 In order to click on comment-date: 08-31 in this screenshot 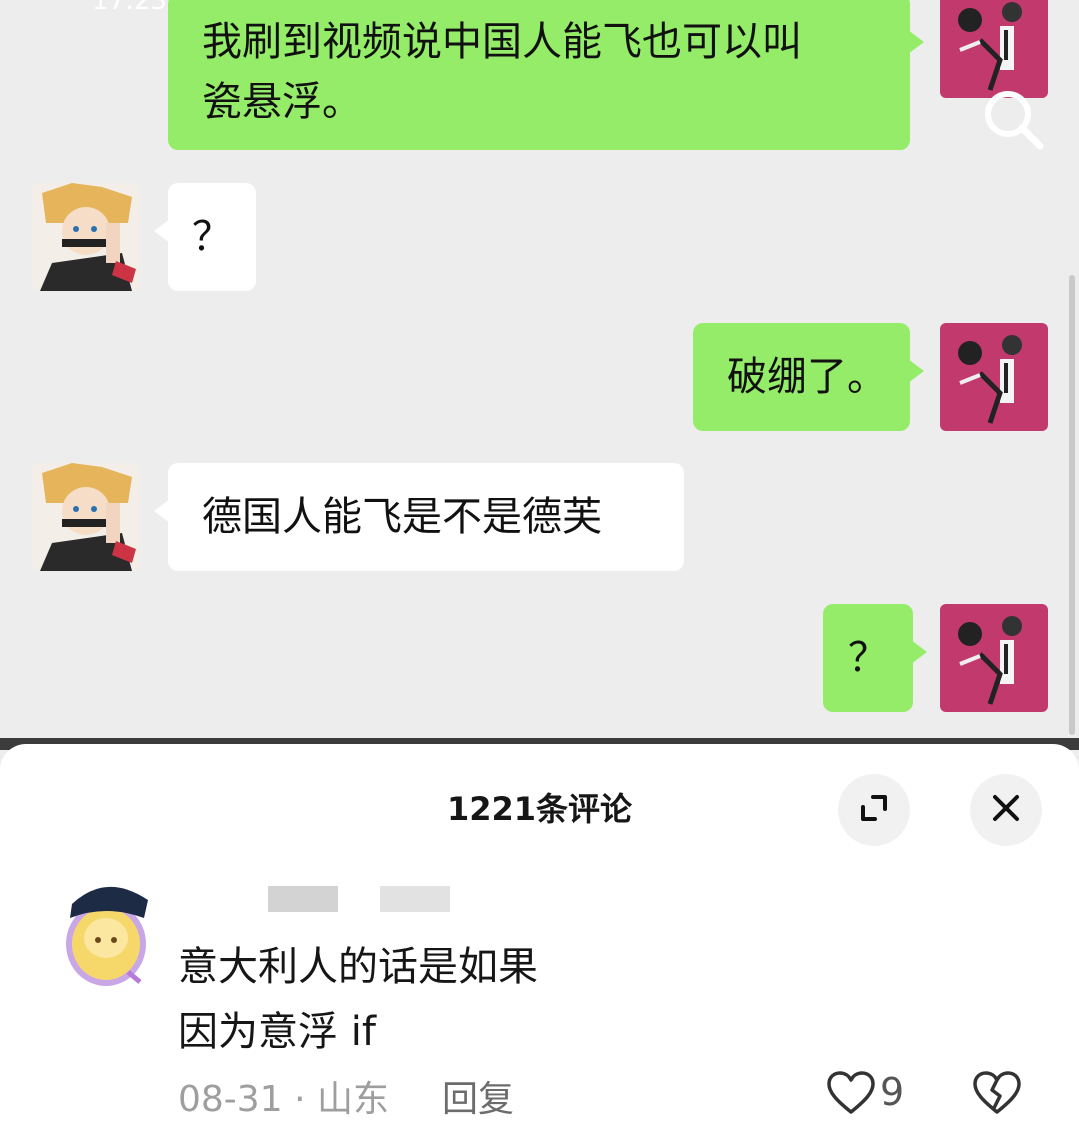, I will do `click(230, 1099)`.